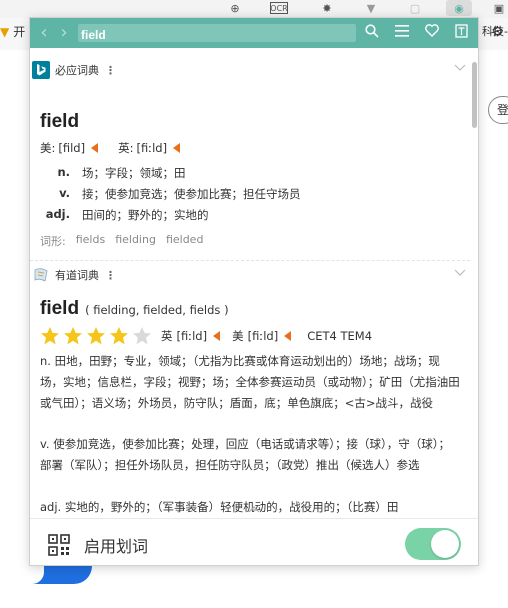  I want to click on bing-phonetics: 美: [fild] 英: [fiːld], so click(113, 148).